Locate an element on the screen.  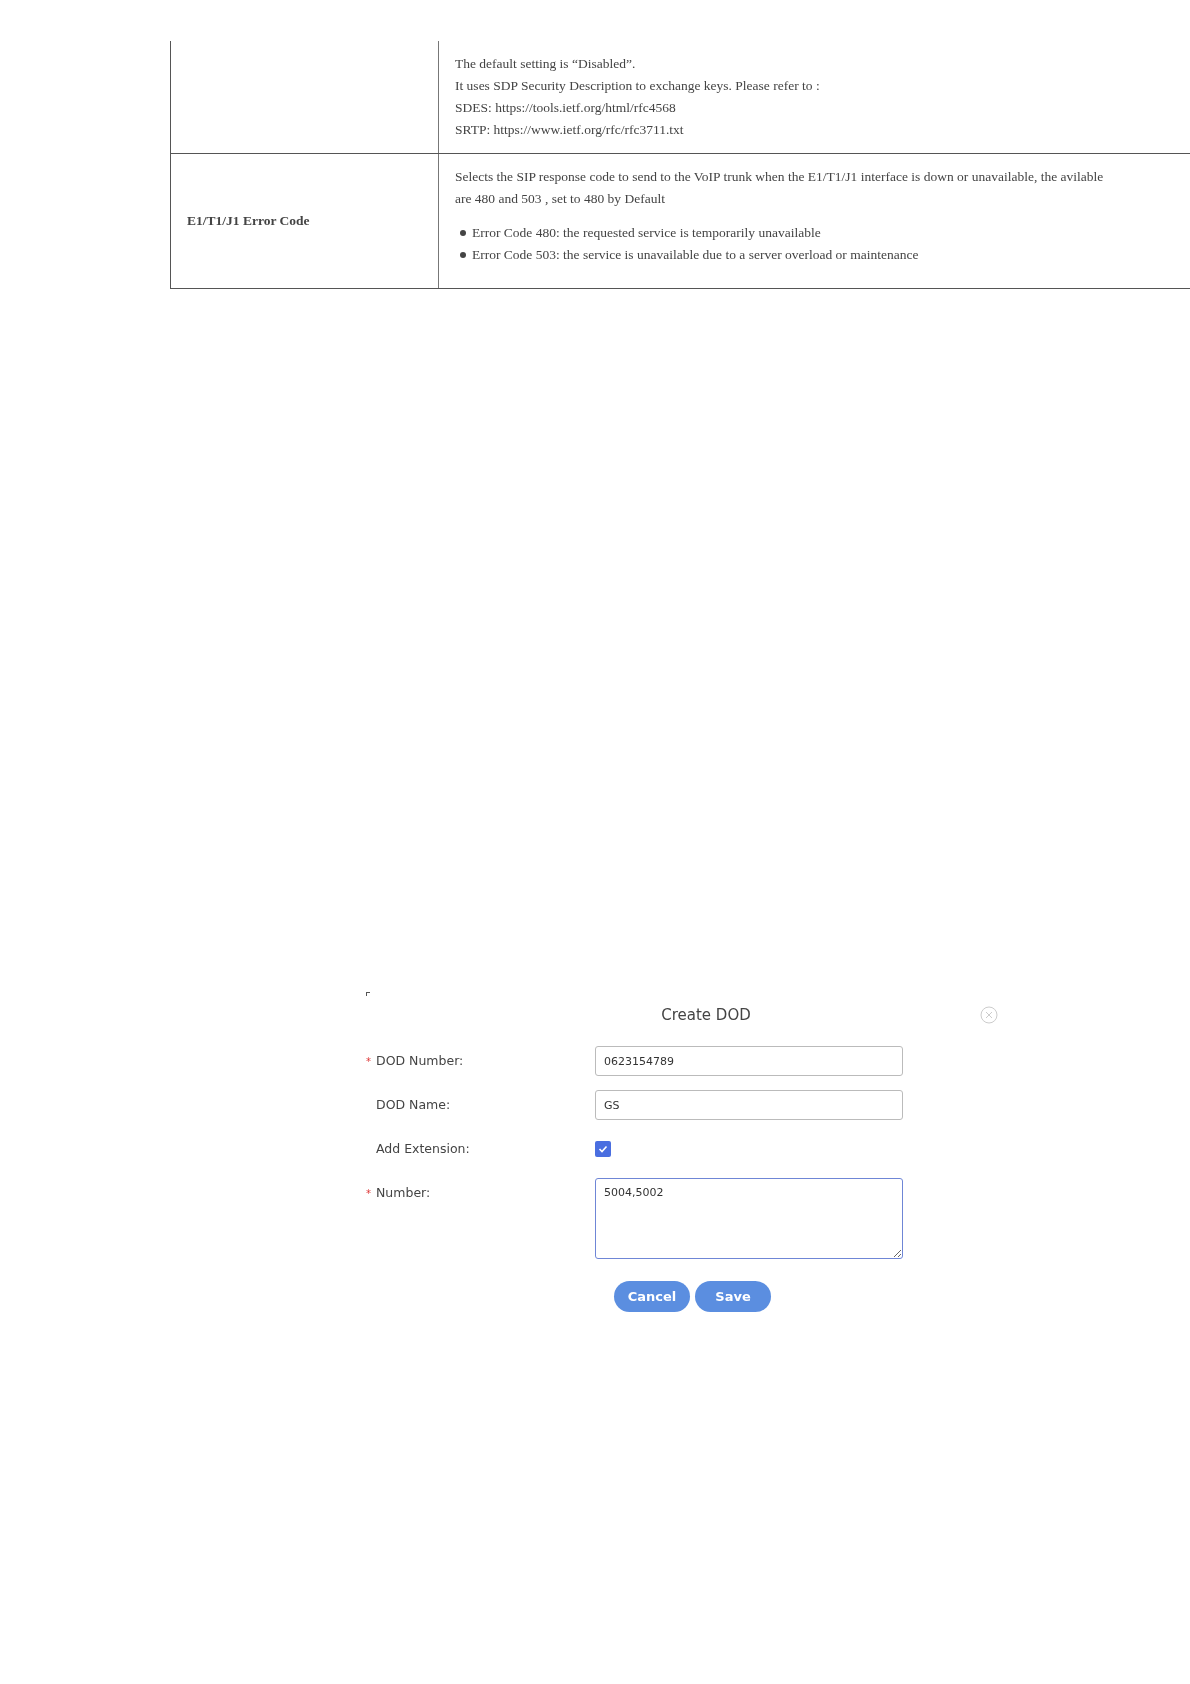
field-label: DOD Number: is located at coordinates (420, 1061).